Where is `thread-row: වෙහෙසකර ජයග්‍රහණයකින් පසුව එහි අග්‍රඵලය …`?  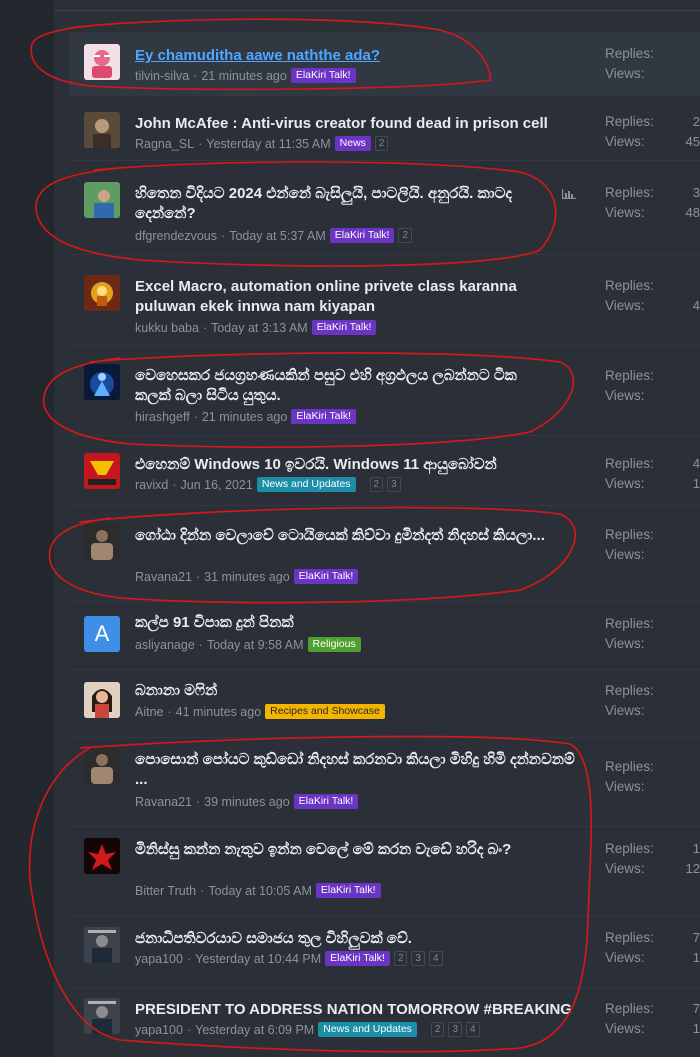
thread-row: වෙහෙසකර ජයග්‍රහණයකින් පසුව එහි අග්‍රඵලය … is located at coordinates (384, 391).